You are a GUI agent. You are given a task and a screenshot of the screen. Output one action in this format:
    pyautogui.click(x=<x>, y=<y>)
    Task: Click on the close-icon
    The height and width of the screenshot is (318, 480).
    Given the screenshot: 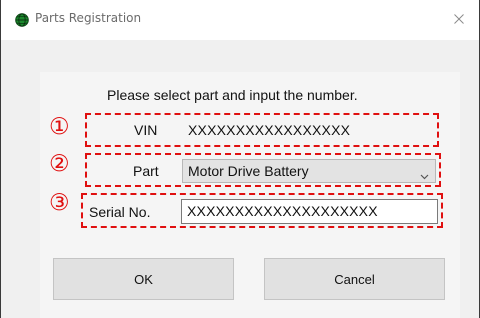 What is the action you would take?
    pyautogui.click(x=459, y=19)
    